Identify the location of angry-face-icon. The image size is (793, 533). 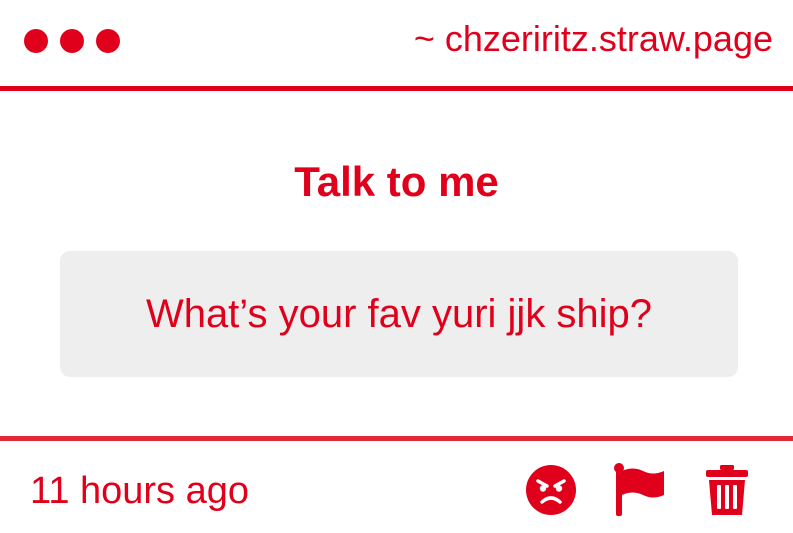
(551, 490).